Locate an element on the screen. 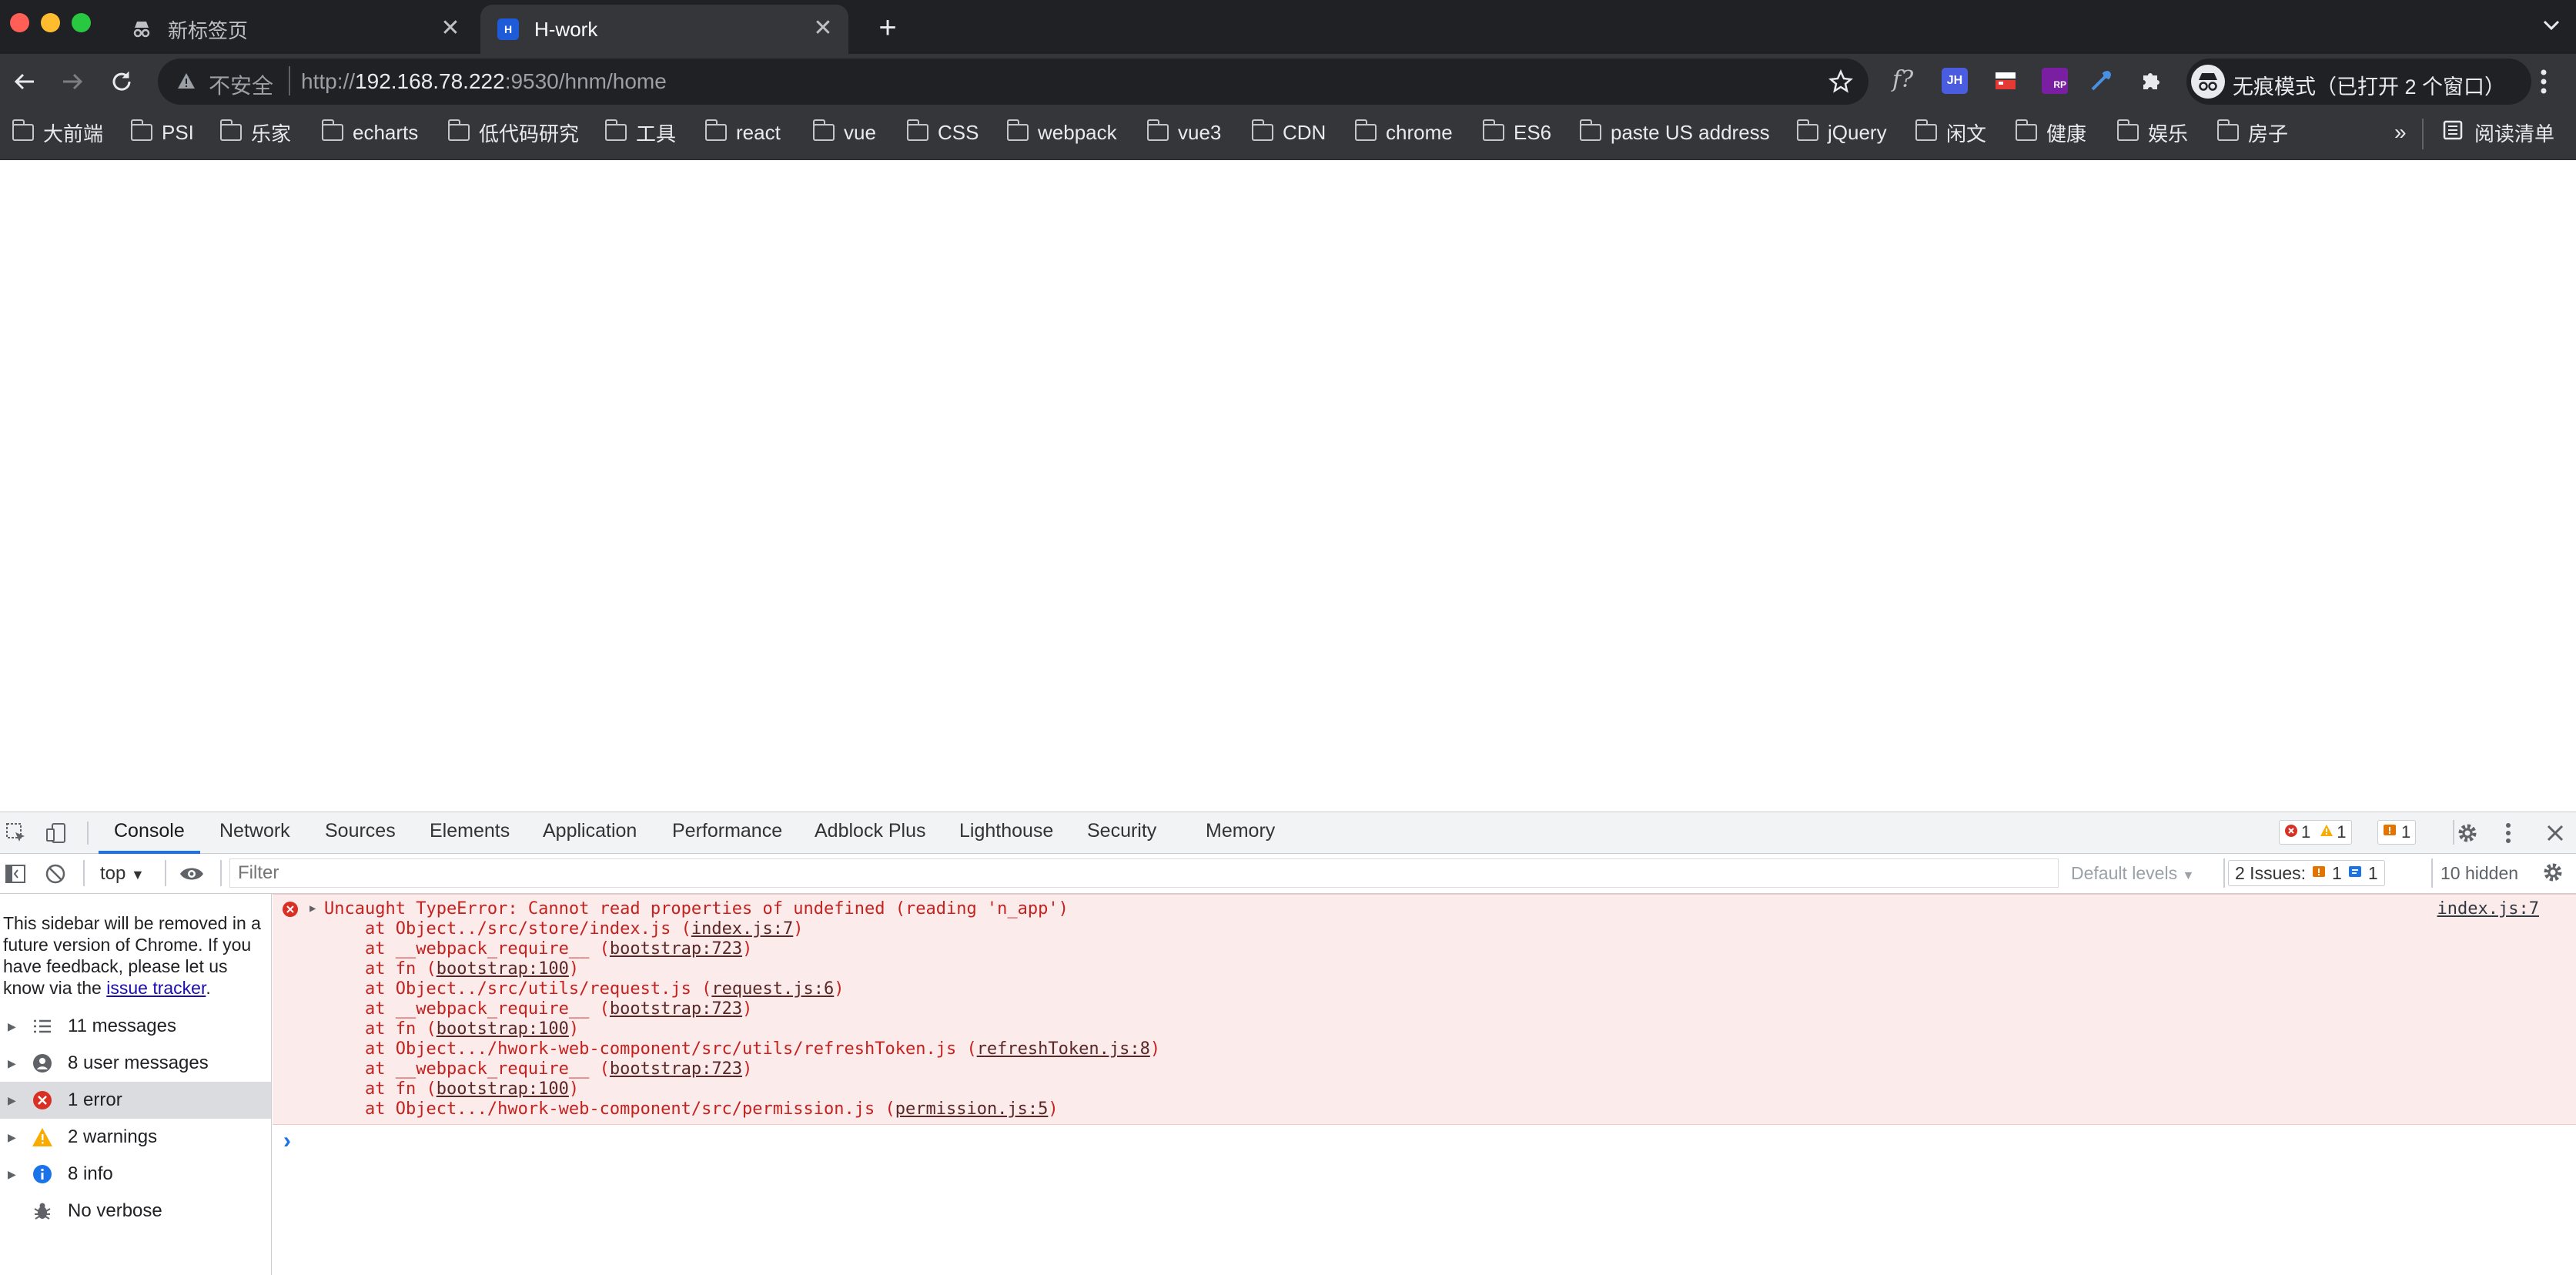 Image resolution: width=2576 pixels, height=1275 pixels. back-button is located at coordinates (25, 82).